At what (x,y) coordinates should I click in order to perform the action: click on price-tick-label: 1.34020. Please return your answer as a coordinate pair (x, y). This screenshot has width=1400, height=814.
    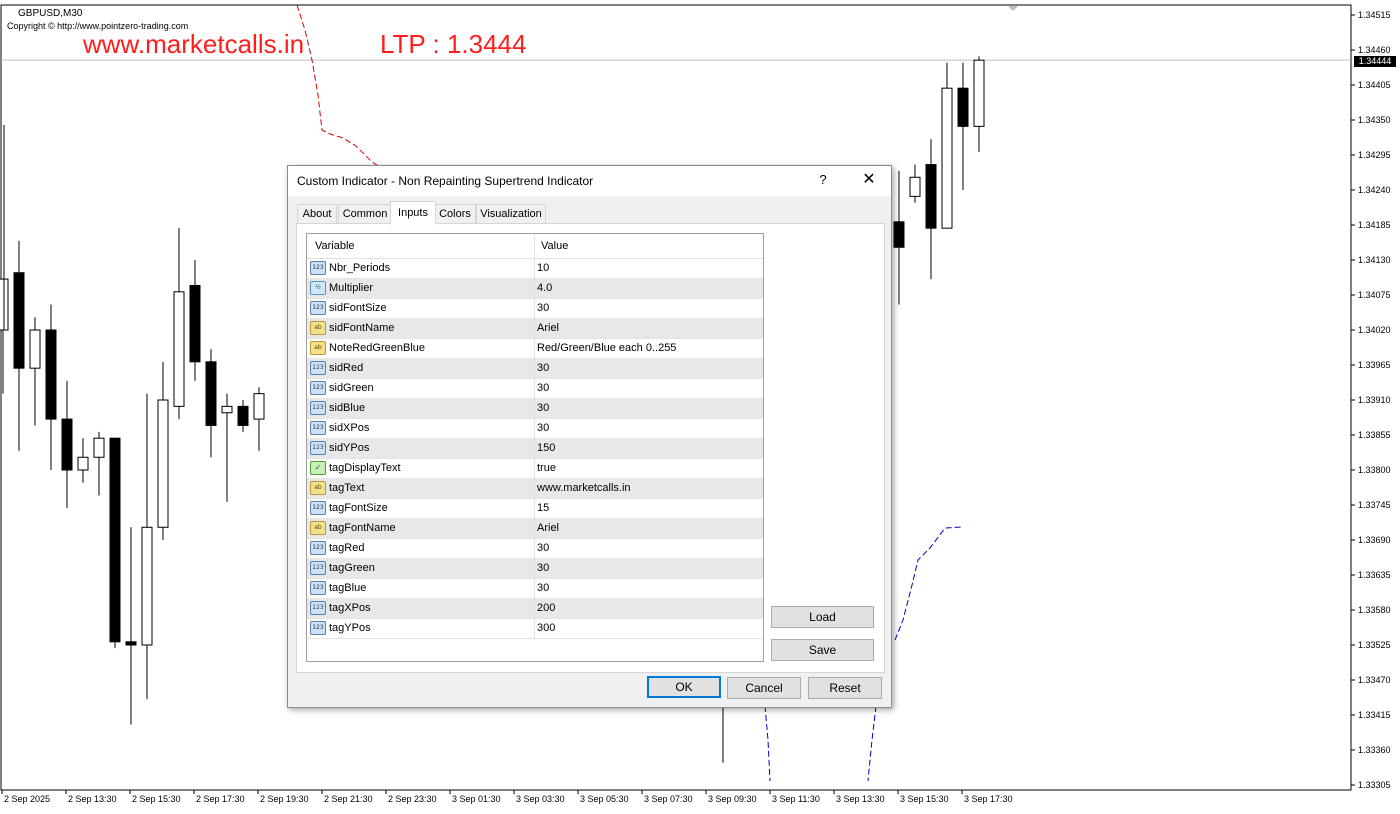
    Looking at the image, I should click on (1374, 330).